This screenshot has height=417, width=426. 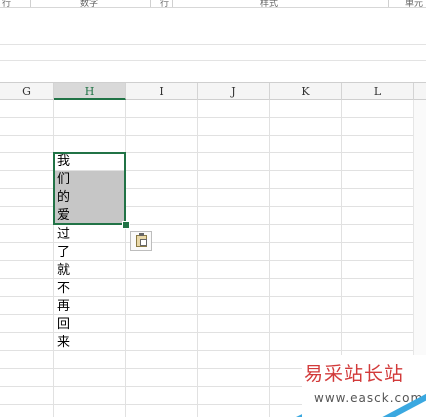 I want to click on watermark-brand: 易采站长站, so click(x=354, y=374).